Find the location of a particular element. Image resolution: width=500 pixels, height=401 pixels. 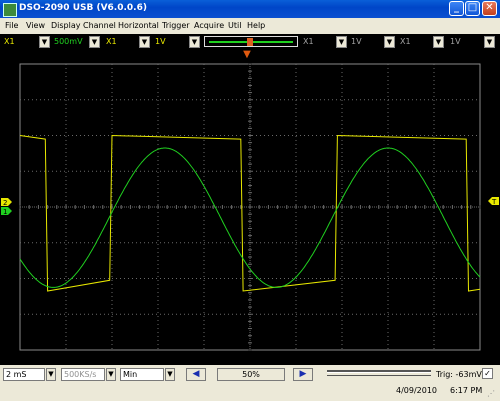

trigger-level-slider is located at coordinates (379, 371).